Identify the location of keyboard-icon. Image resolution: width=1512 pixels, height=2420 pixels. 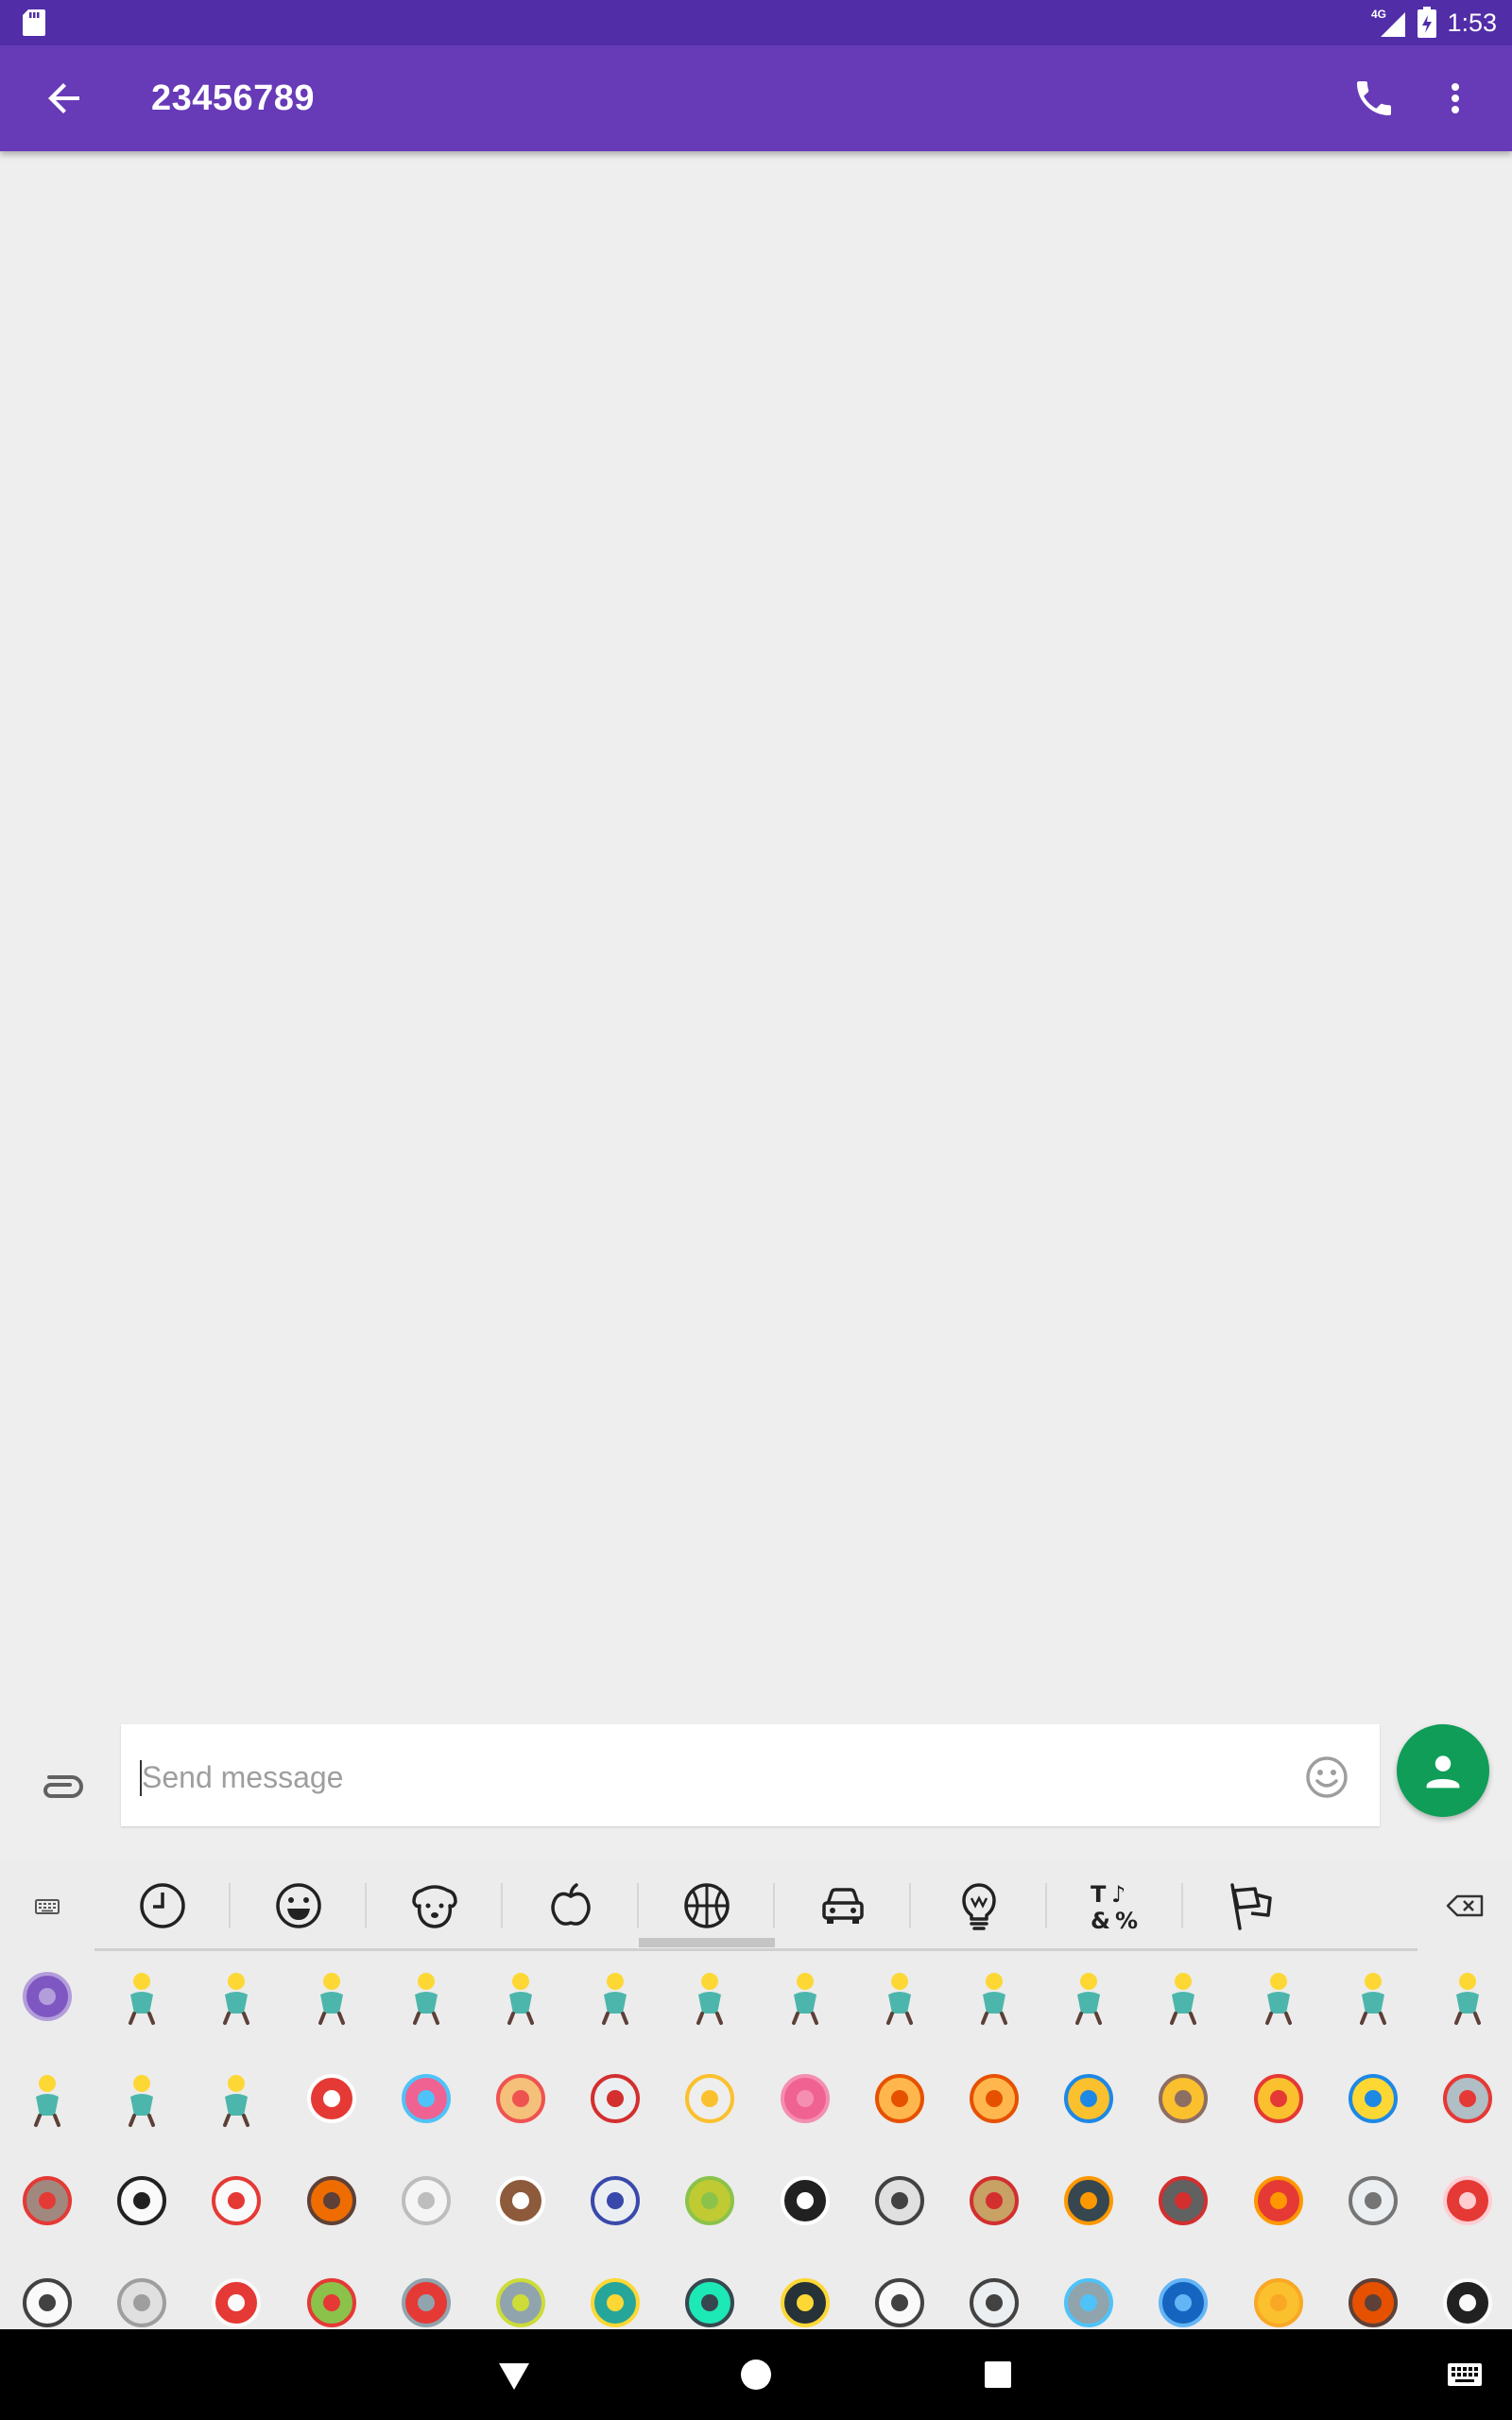
(47, 1905).